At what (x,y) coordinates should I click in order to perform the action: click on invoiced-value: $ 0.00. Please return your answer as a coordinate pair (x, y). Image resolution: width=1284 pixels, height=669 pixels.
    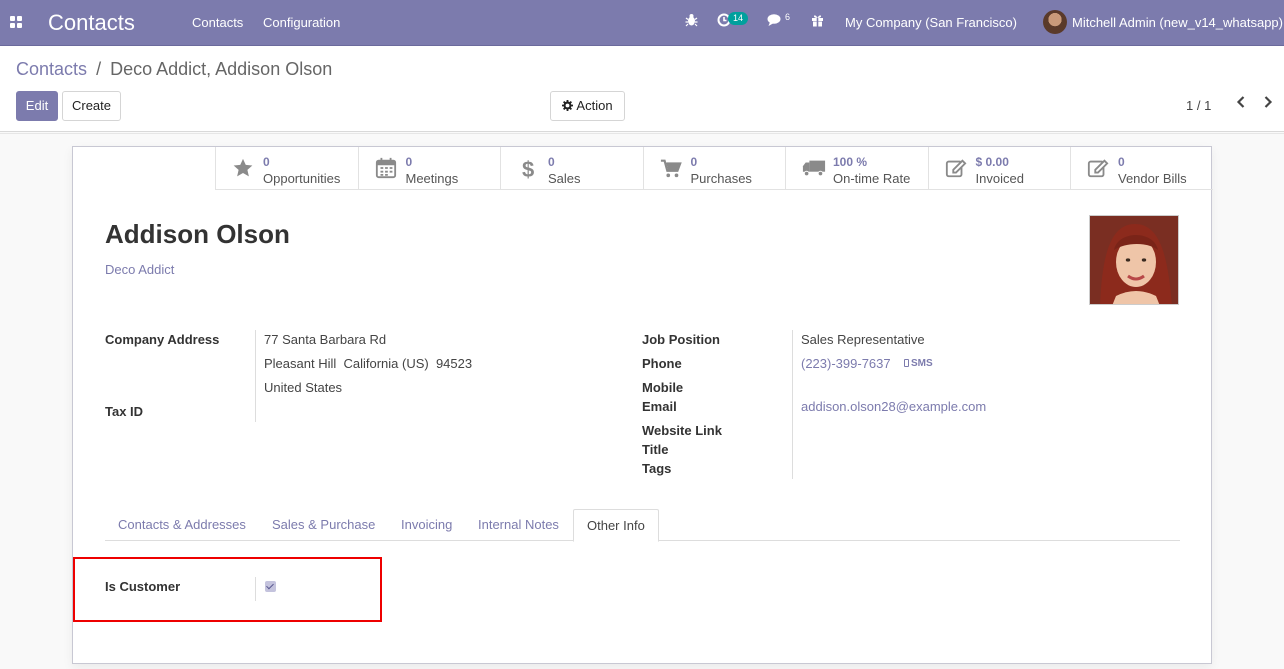
    Looking at the image, I should click on (992, 162).